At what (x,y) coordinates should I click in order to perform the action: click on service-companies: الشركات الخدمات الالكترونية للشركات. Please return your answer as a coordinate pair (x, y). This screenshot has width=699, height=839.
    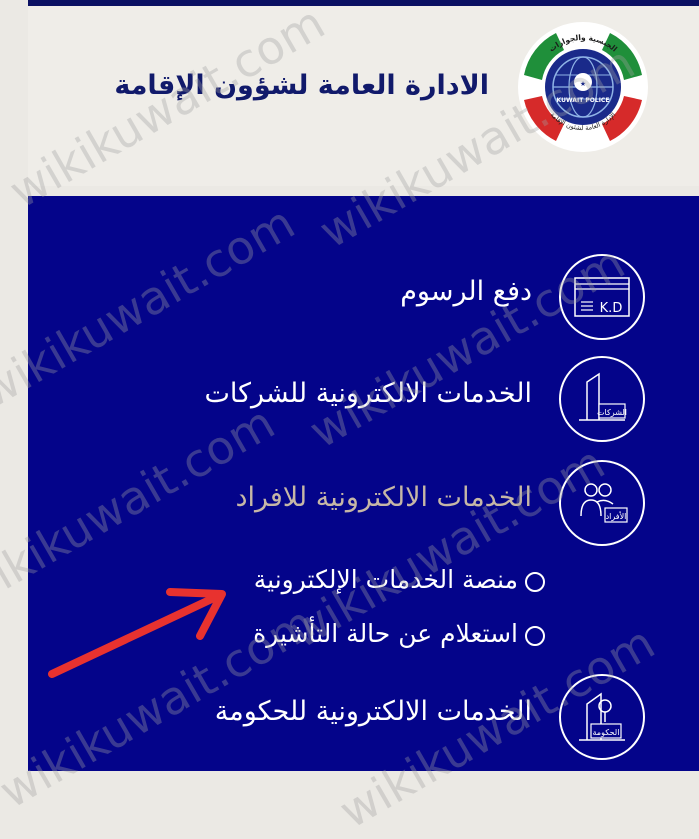
    Looking at the image, I should click on (363, 401).